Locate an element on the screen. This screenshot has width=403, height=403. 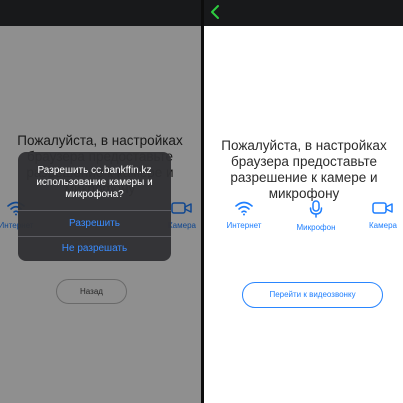
wifi-icon is located at coordinates (244, 208).